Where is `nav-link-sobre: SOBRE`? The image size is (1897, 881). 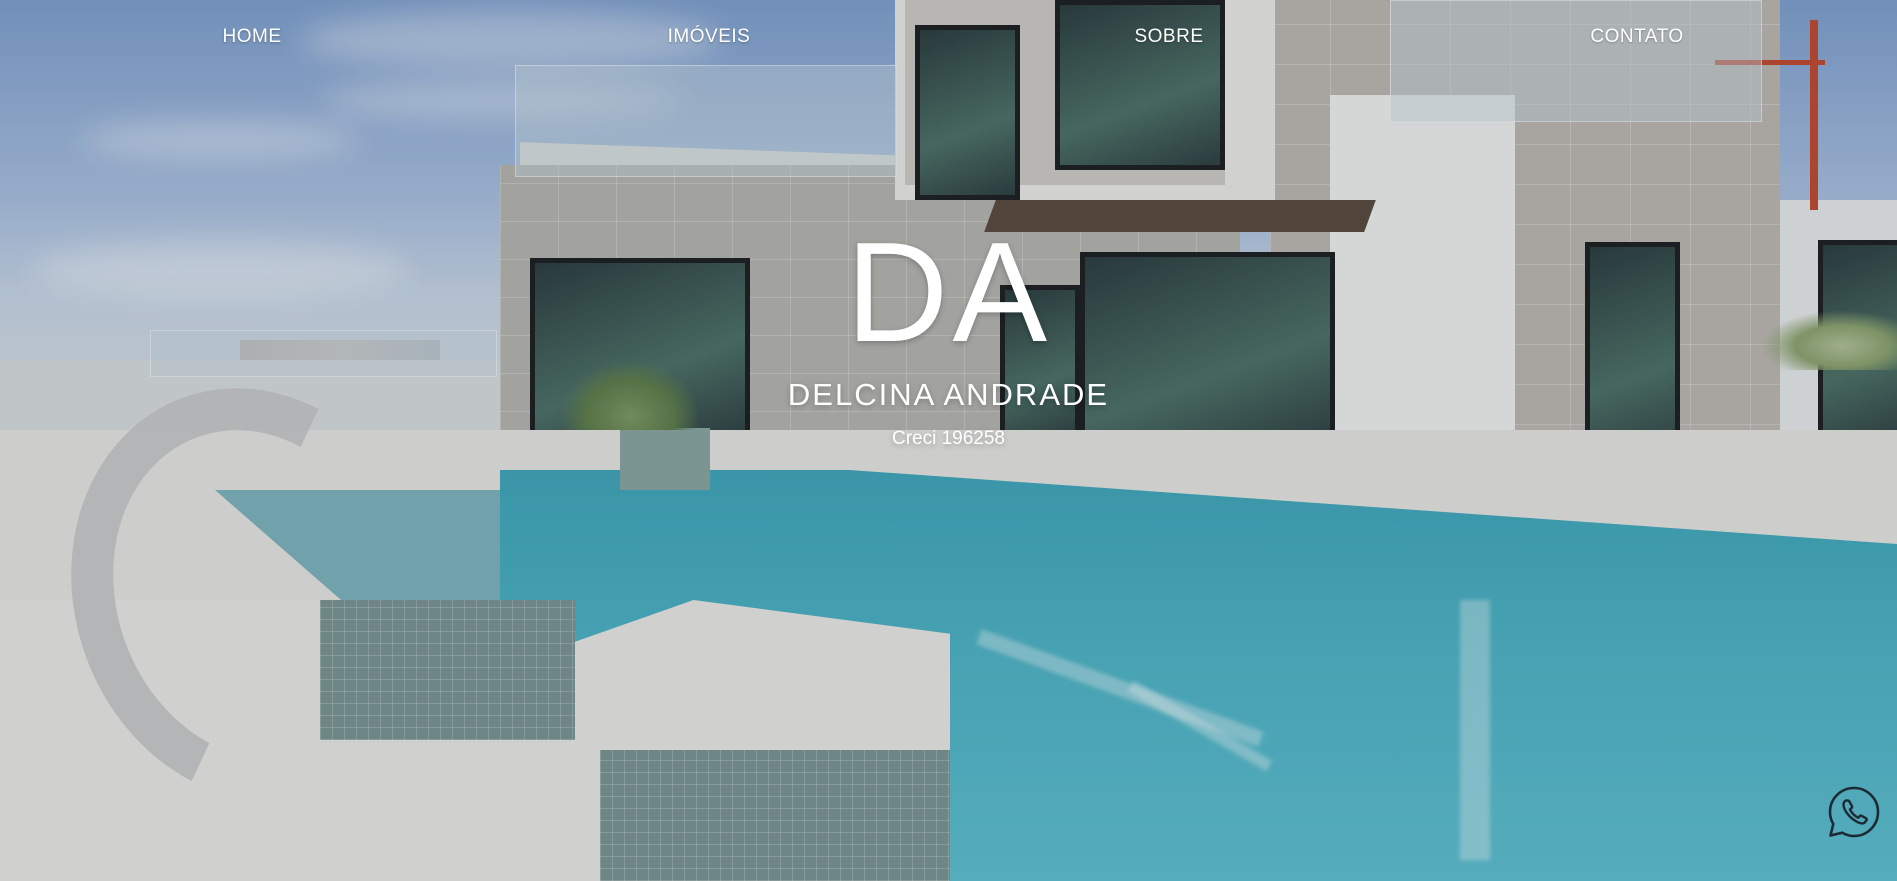
nav-link-sobre: SOBRE is located at coordinates (1168, 37).